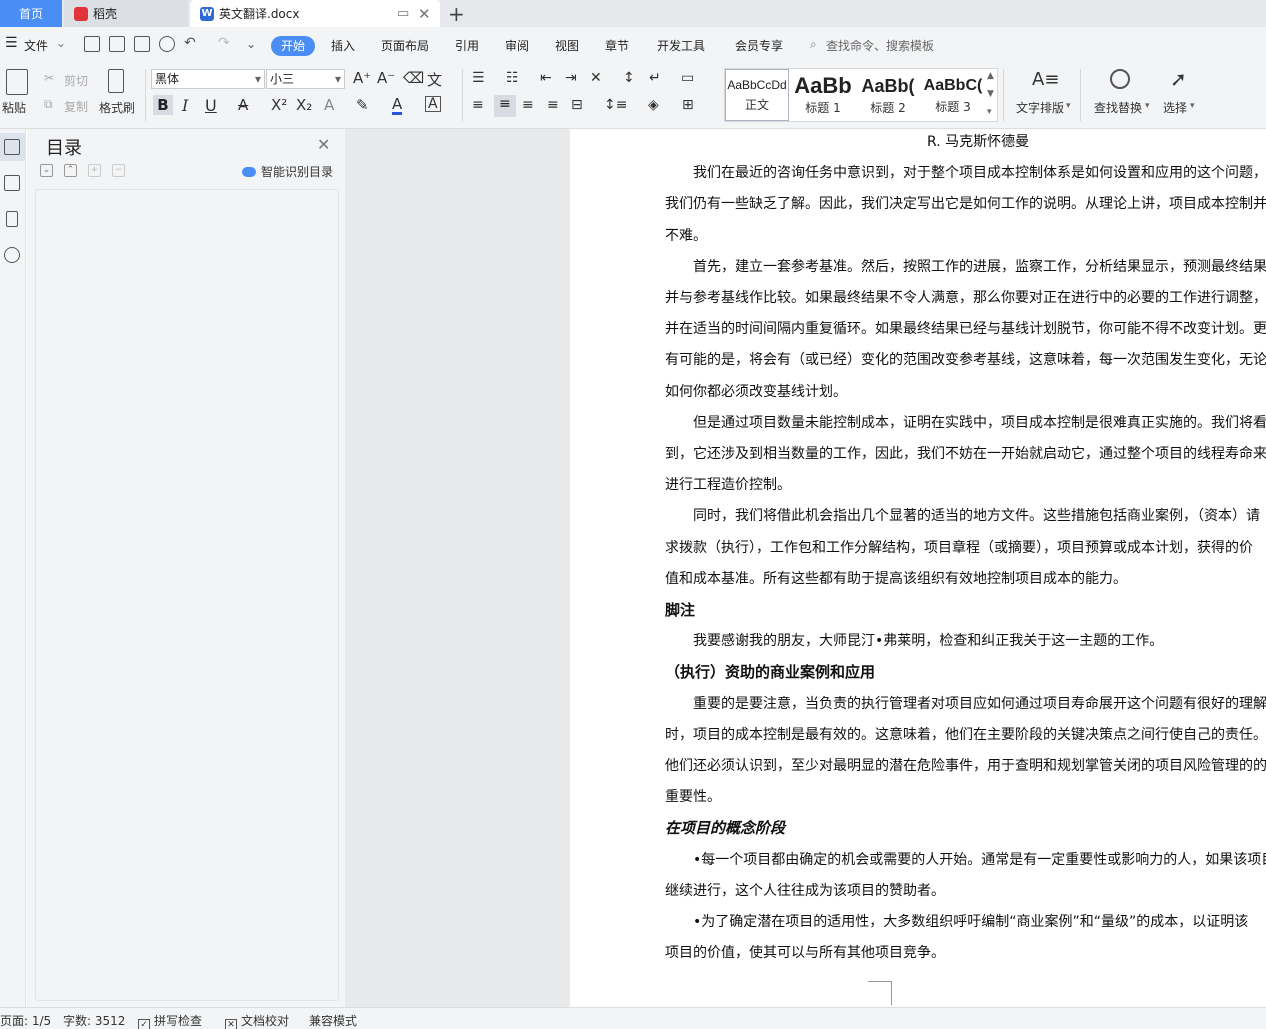 This screenshot has height=1029, width=1266. What do you see at coordinates (251, 44) in the screenshot?
I see `quick-access-more-icon: ⌄` at bounding box center [251, 44].